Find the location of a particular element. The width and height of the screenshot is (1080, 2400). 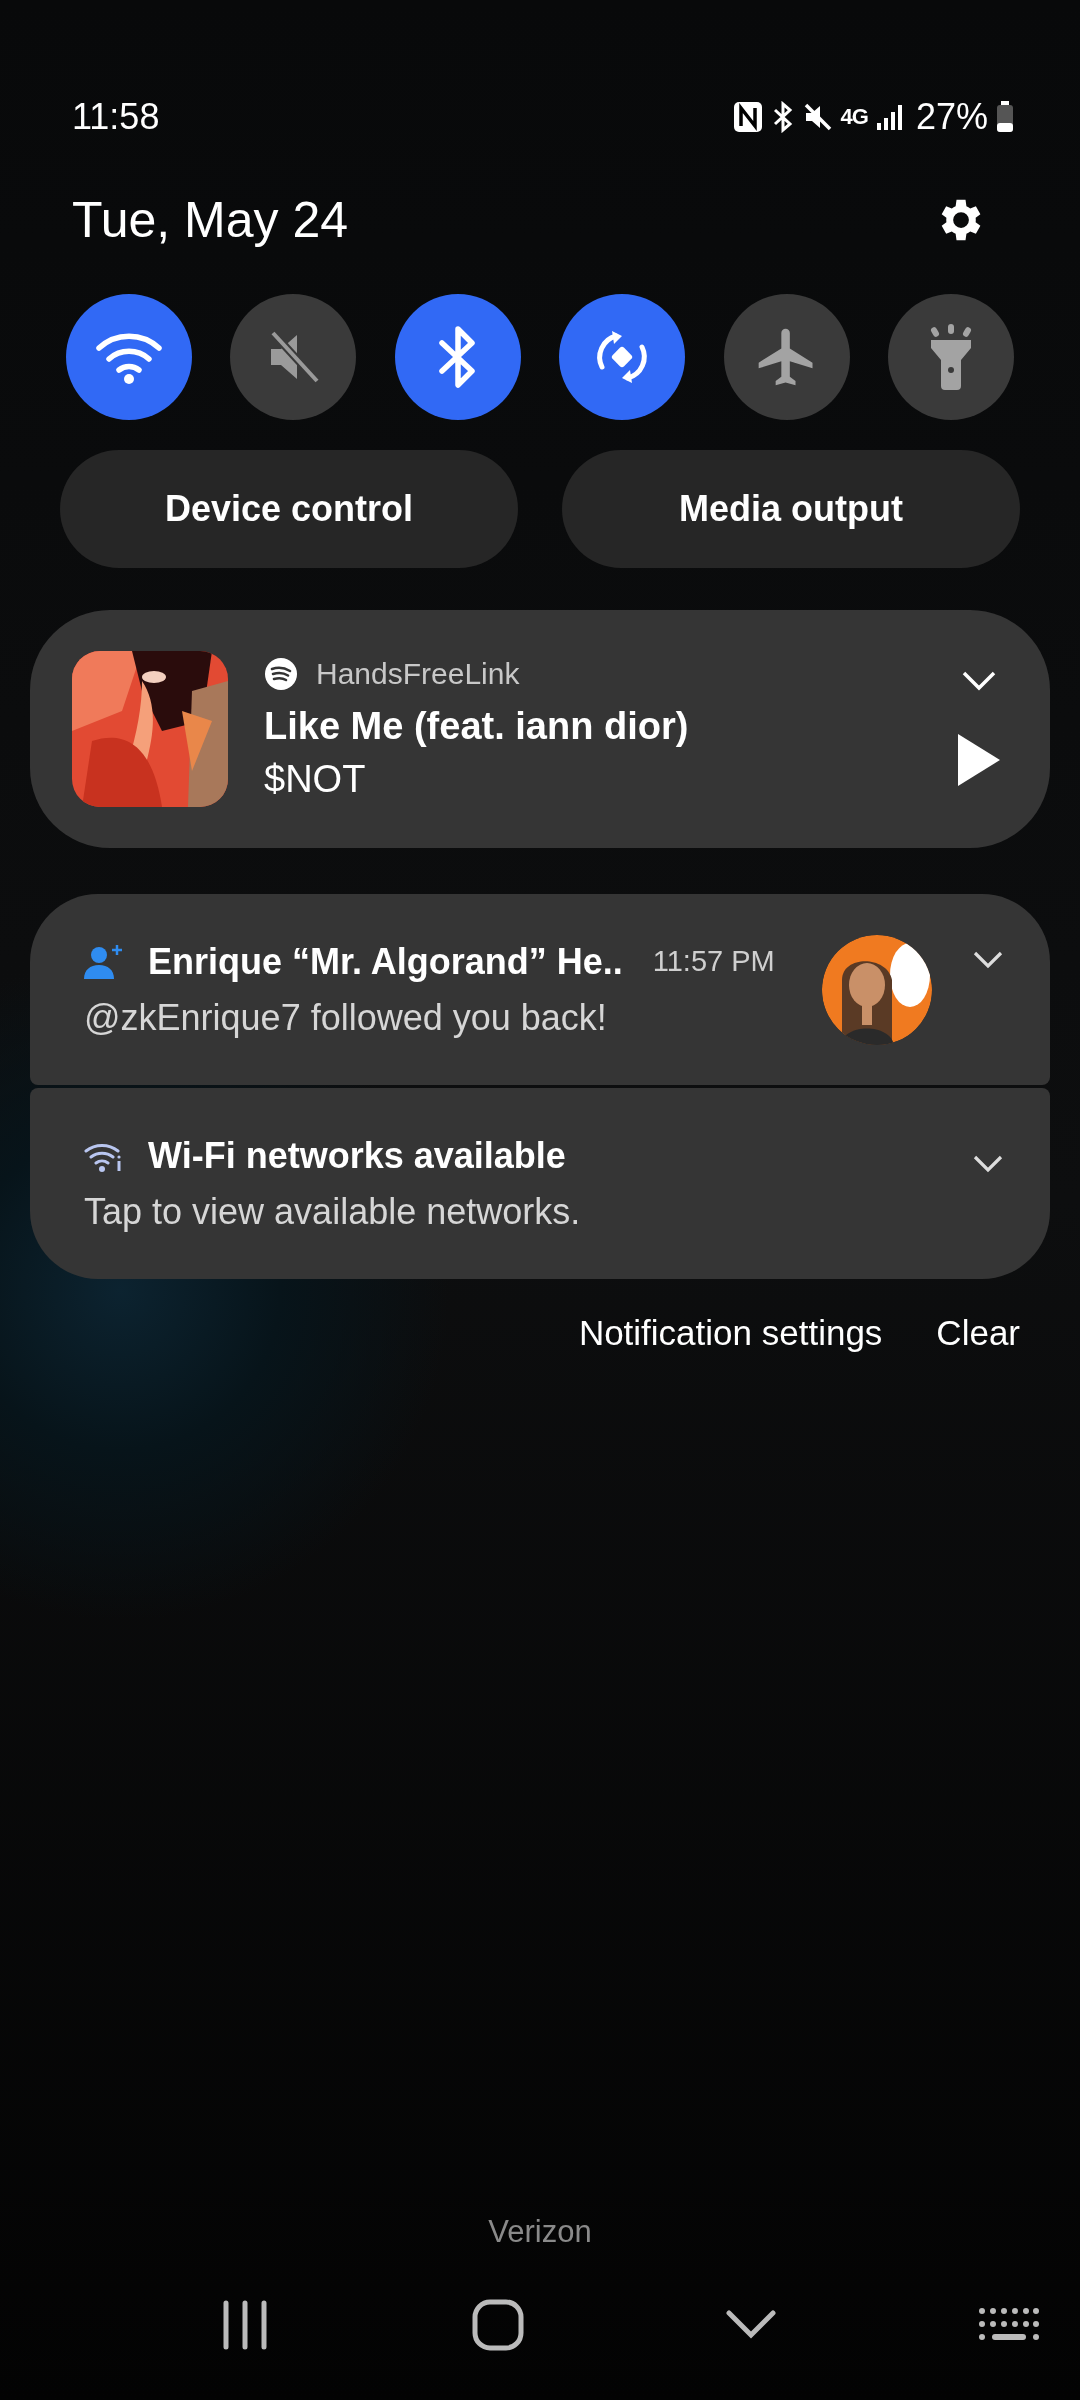

date: Tue, May 24 is located at coordinates (210, 220).